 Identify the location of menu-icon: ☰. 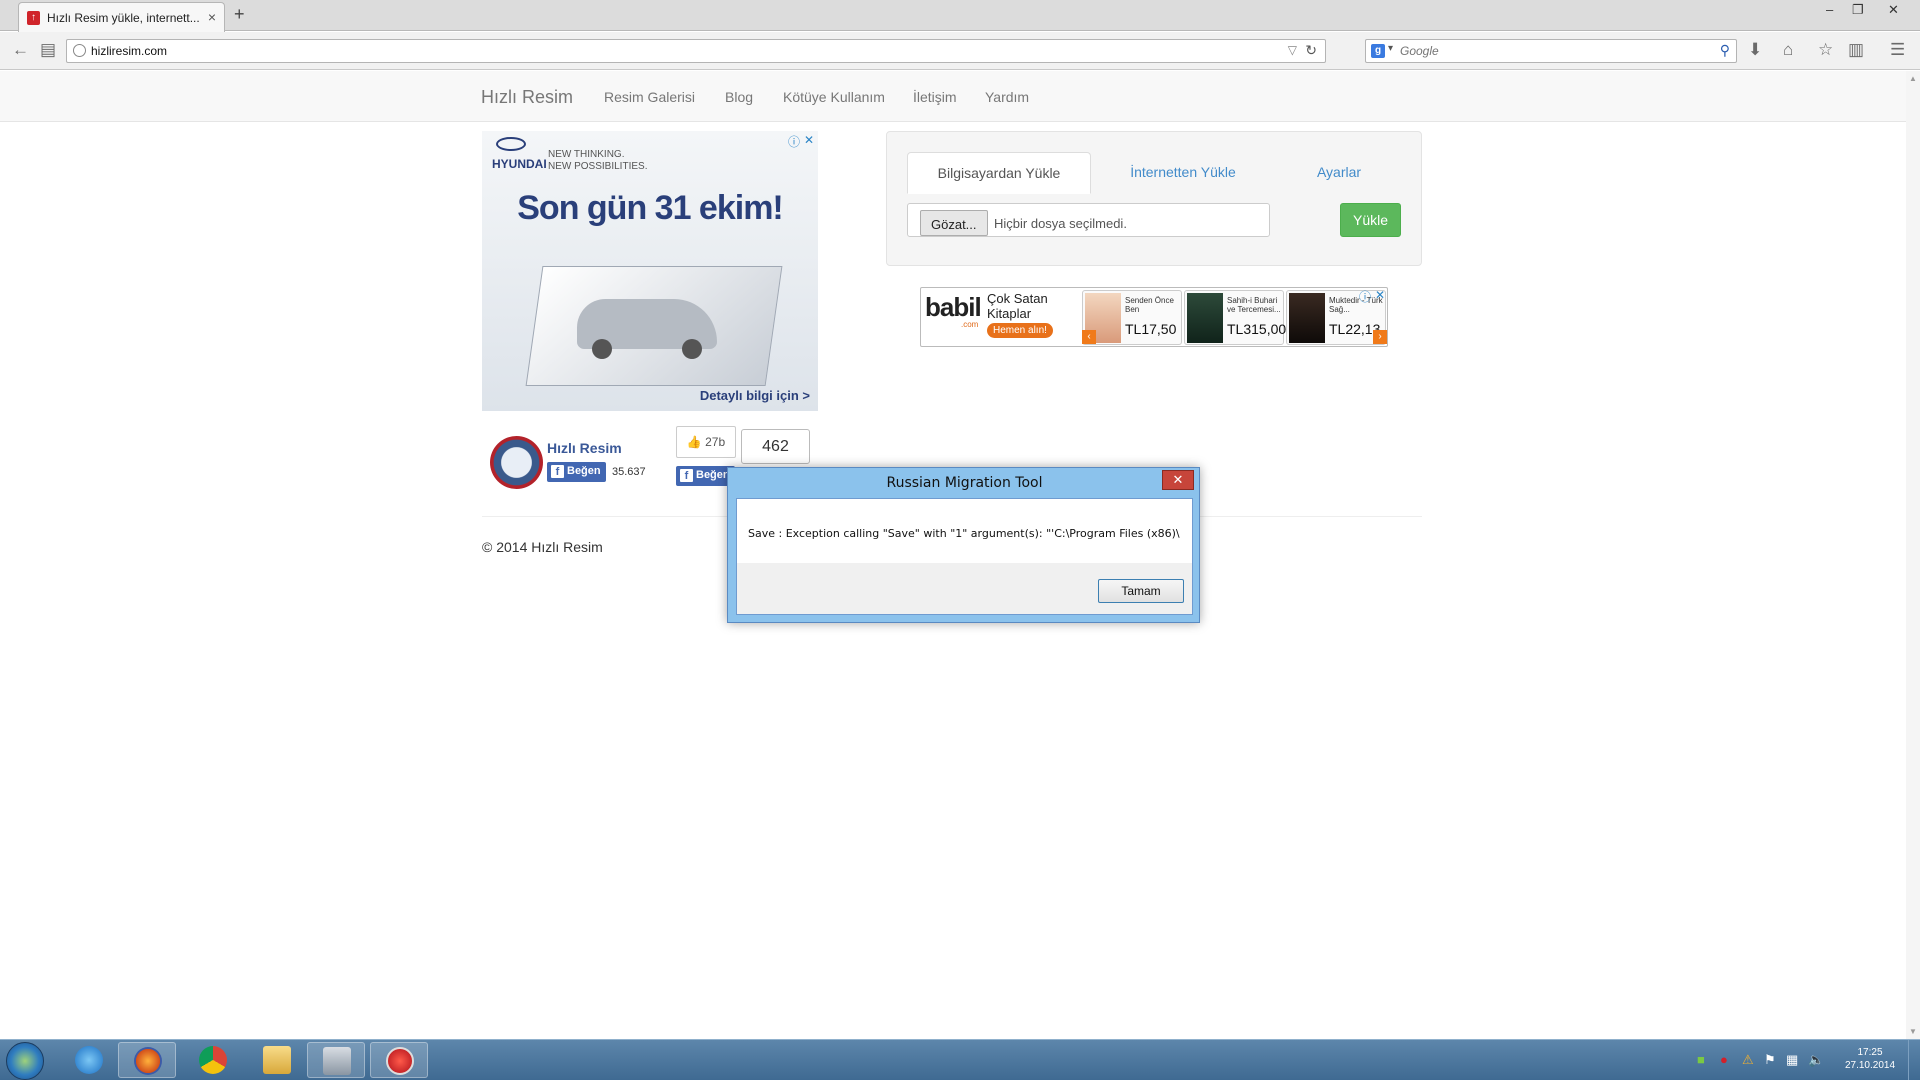
(1897, 50).